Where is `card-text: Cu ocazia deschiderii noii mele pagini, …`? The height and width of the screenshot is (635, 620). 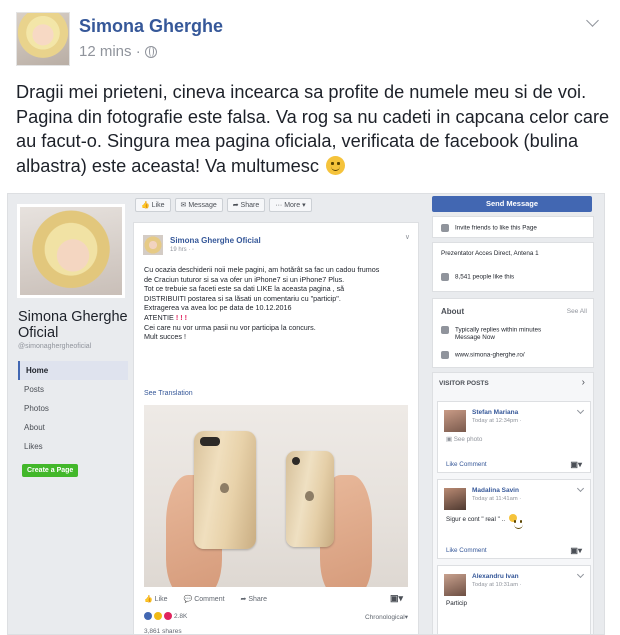
card-text: Cu ocazia deschiderii noii mele pagini, … is located at coordinates (278, 303).